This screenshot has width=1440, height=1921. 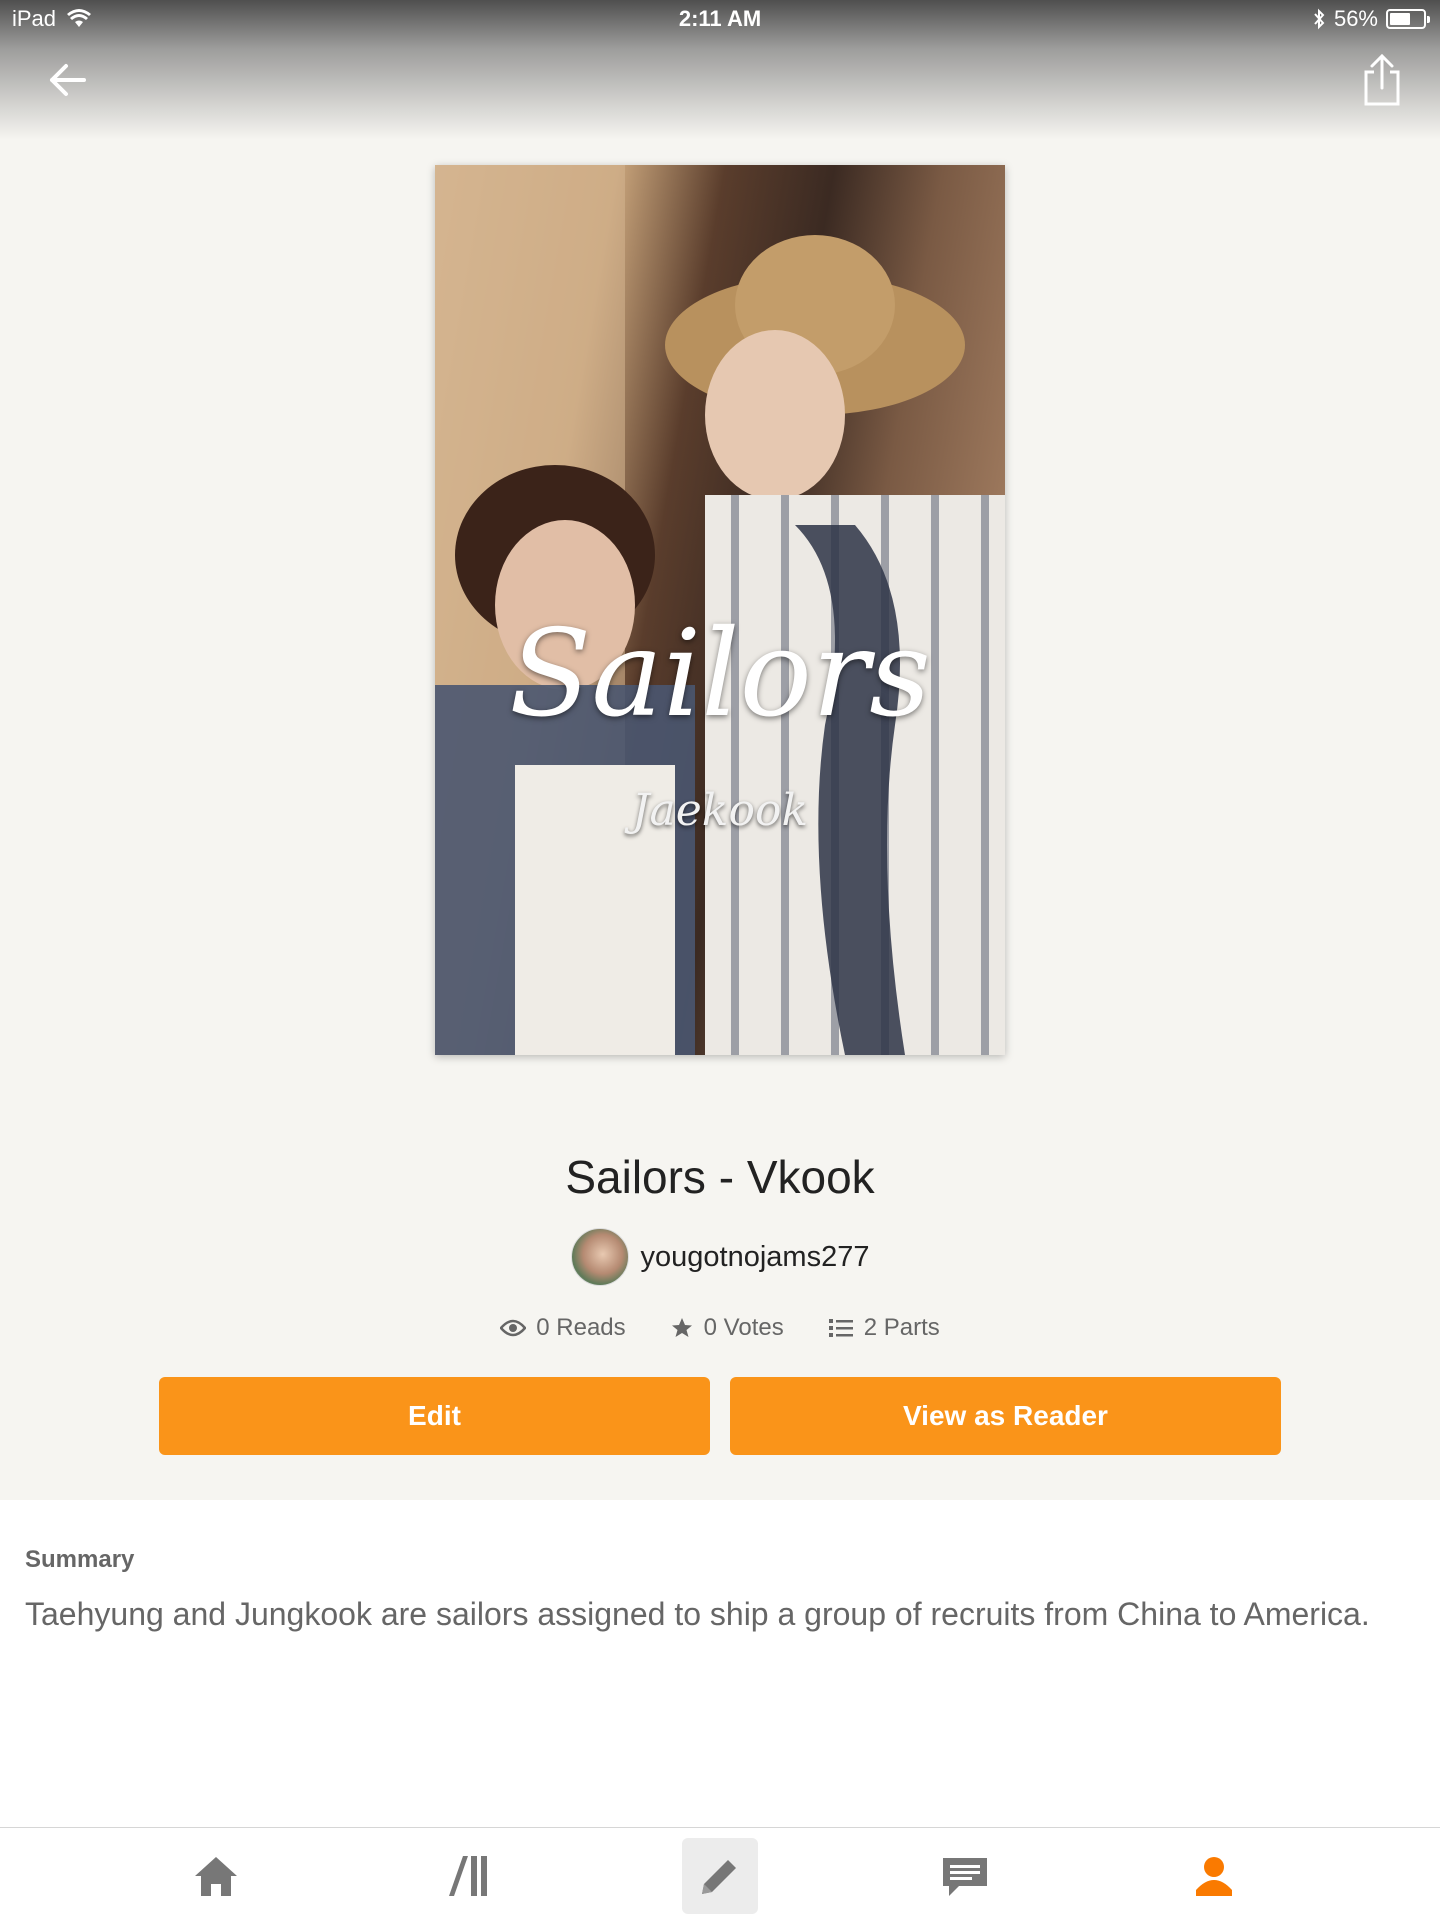 I want to click on status-bar: iPad 2:11 AM 56%, so click(x=720, y=20).